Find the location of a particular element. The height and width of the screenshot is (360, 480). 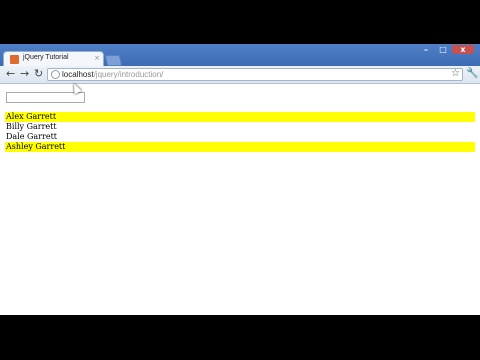

tab-close-icon: × is located at coordinates (97, 58).